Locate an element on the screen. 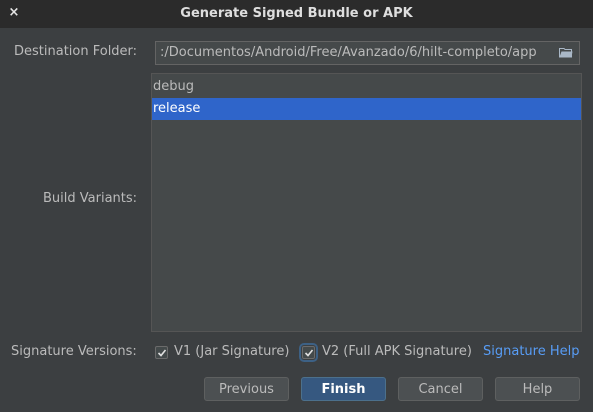 Image resolution: width=593 pixels, height=412 pixels. destination-folder-label: Destination Folder: is located at coordinates (76, 51).